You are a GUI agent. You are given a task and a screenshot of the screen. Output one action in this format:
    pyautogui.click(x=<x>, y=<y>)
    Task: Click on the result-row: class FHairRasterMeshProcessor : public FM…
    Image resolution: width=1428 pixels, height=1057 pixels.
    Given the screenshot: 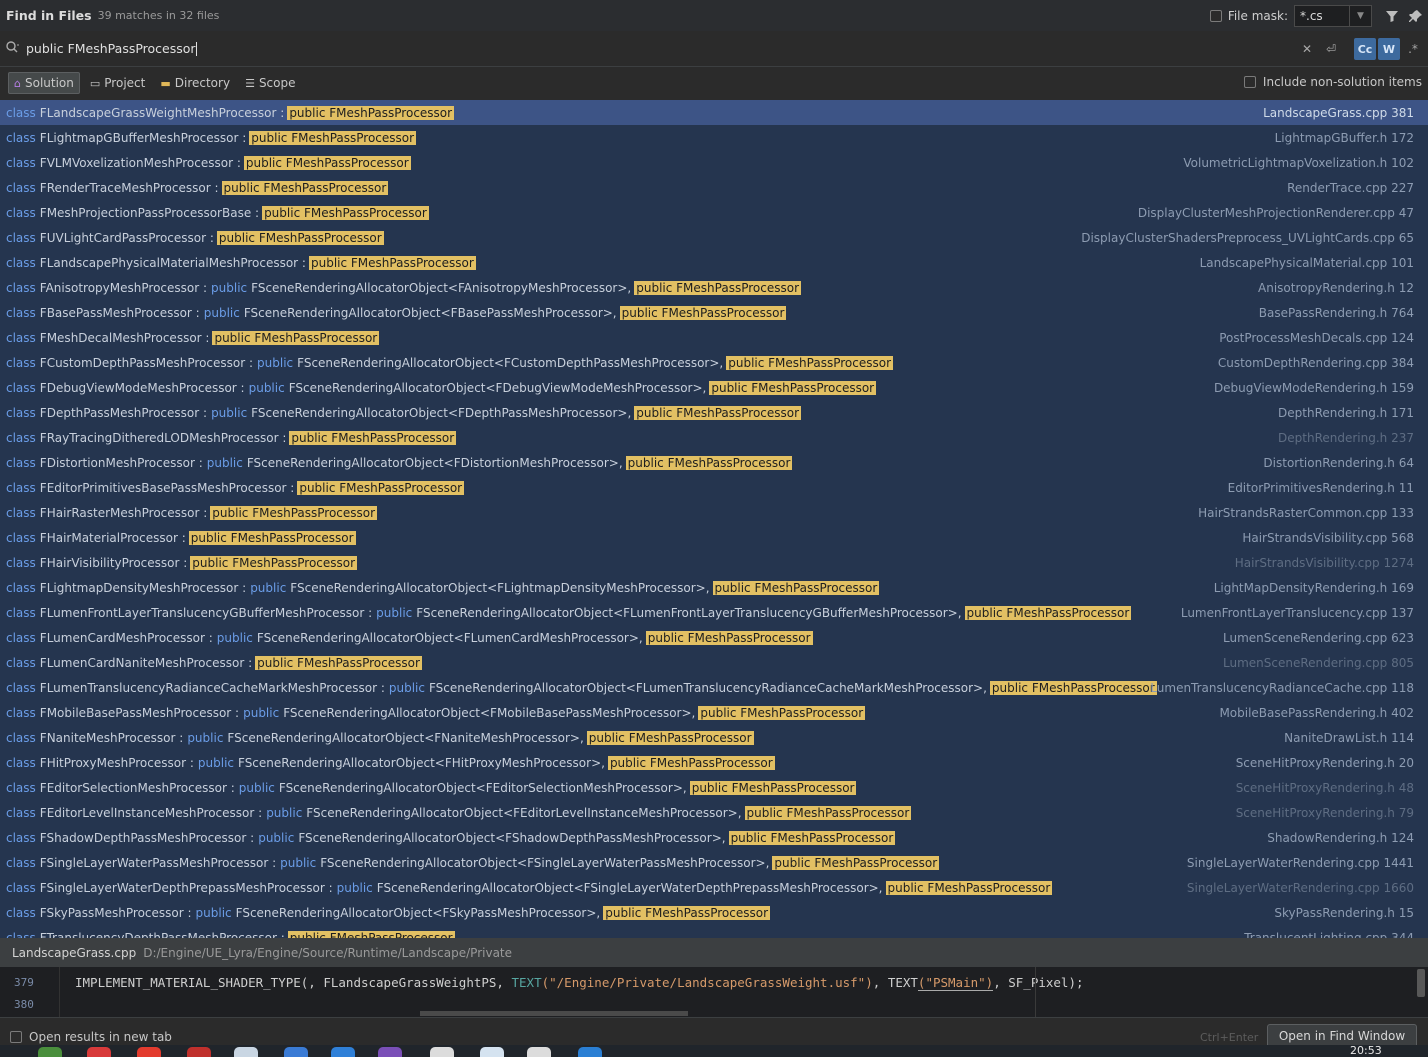 What is the action you would take?
    pyautogui.click(x=714, y=512)
    